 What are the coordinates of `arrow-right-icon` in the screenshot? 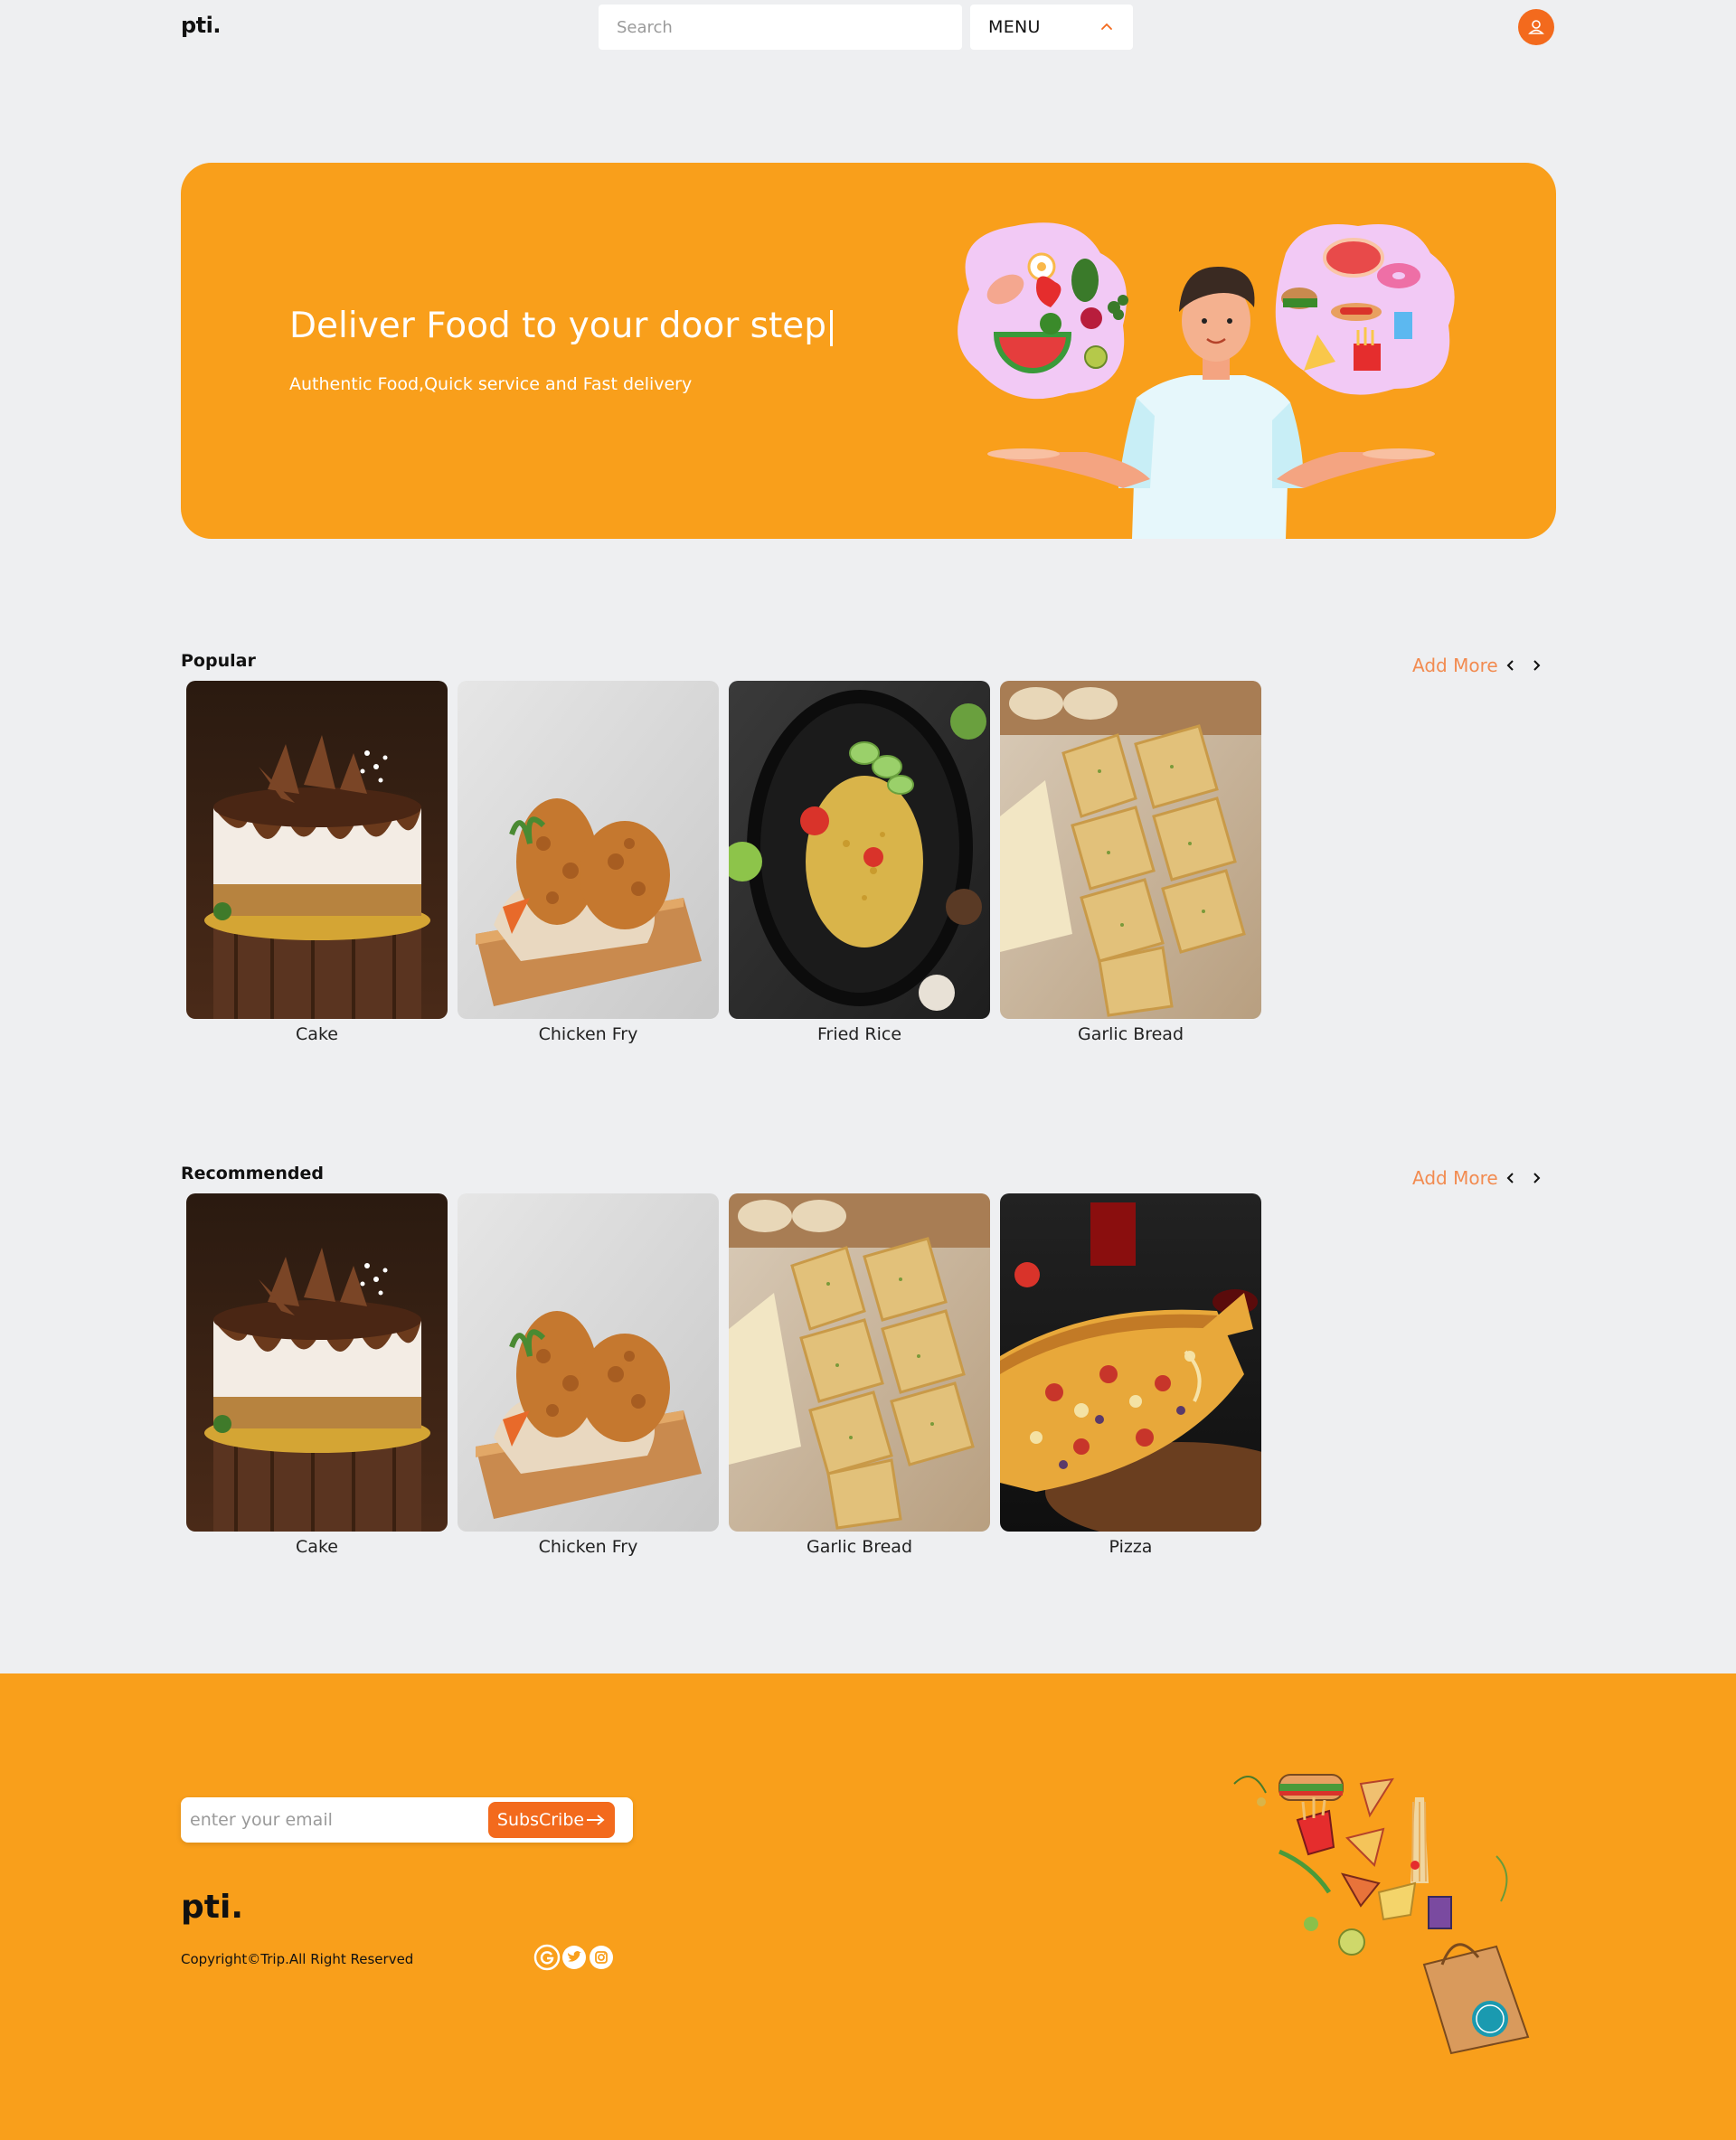 It's located at (596, 1820).